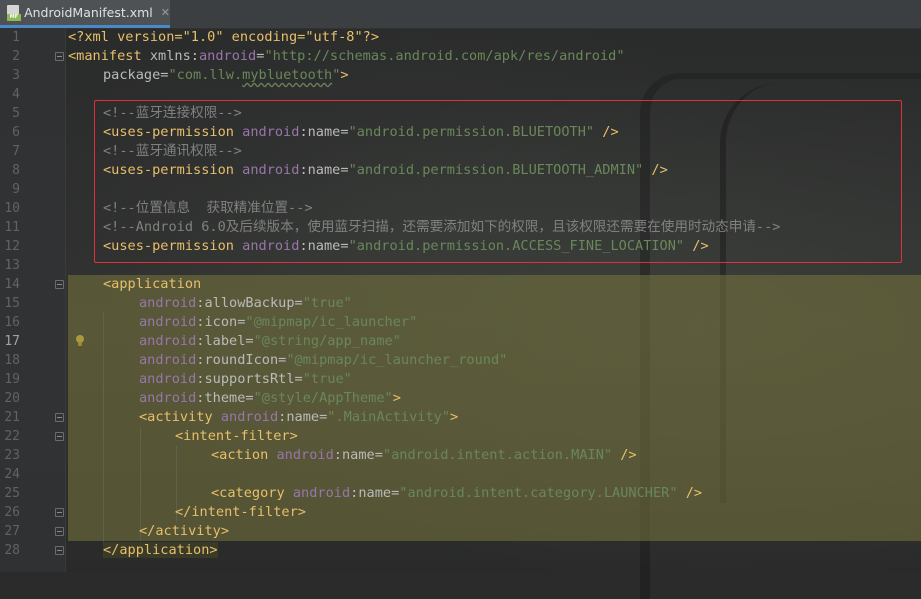 The image size is (921, 599). I want to click on attr-value-spellcheck: mybluetooth, so click(287, 75).